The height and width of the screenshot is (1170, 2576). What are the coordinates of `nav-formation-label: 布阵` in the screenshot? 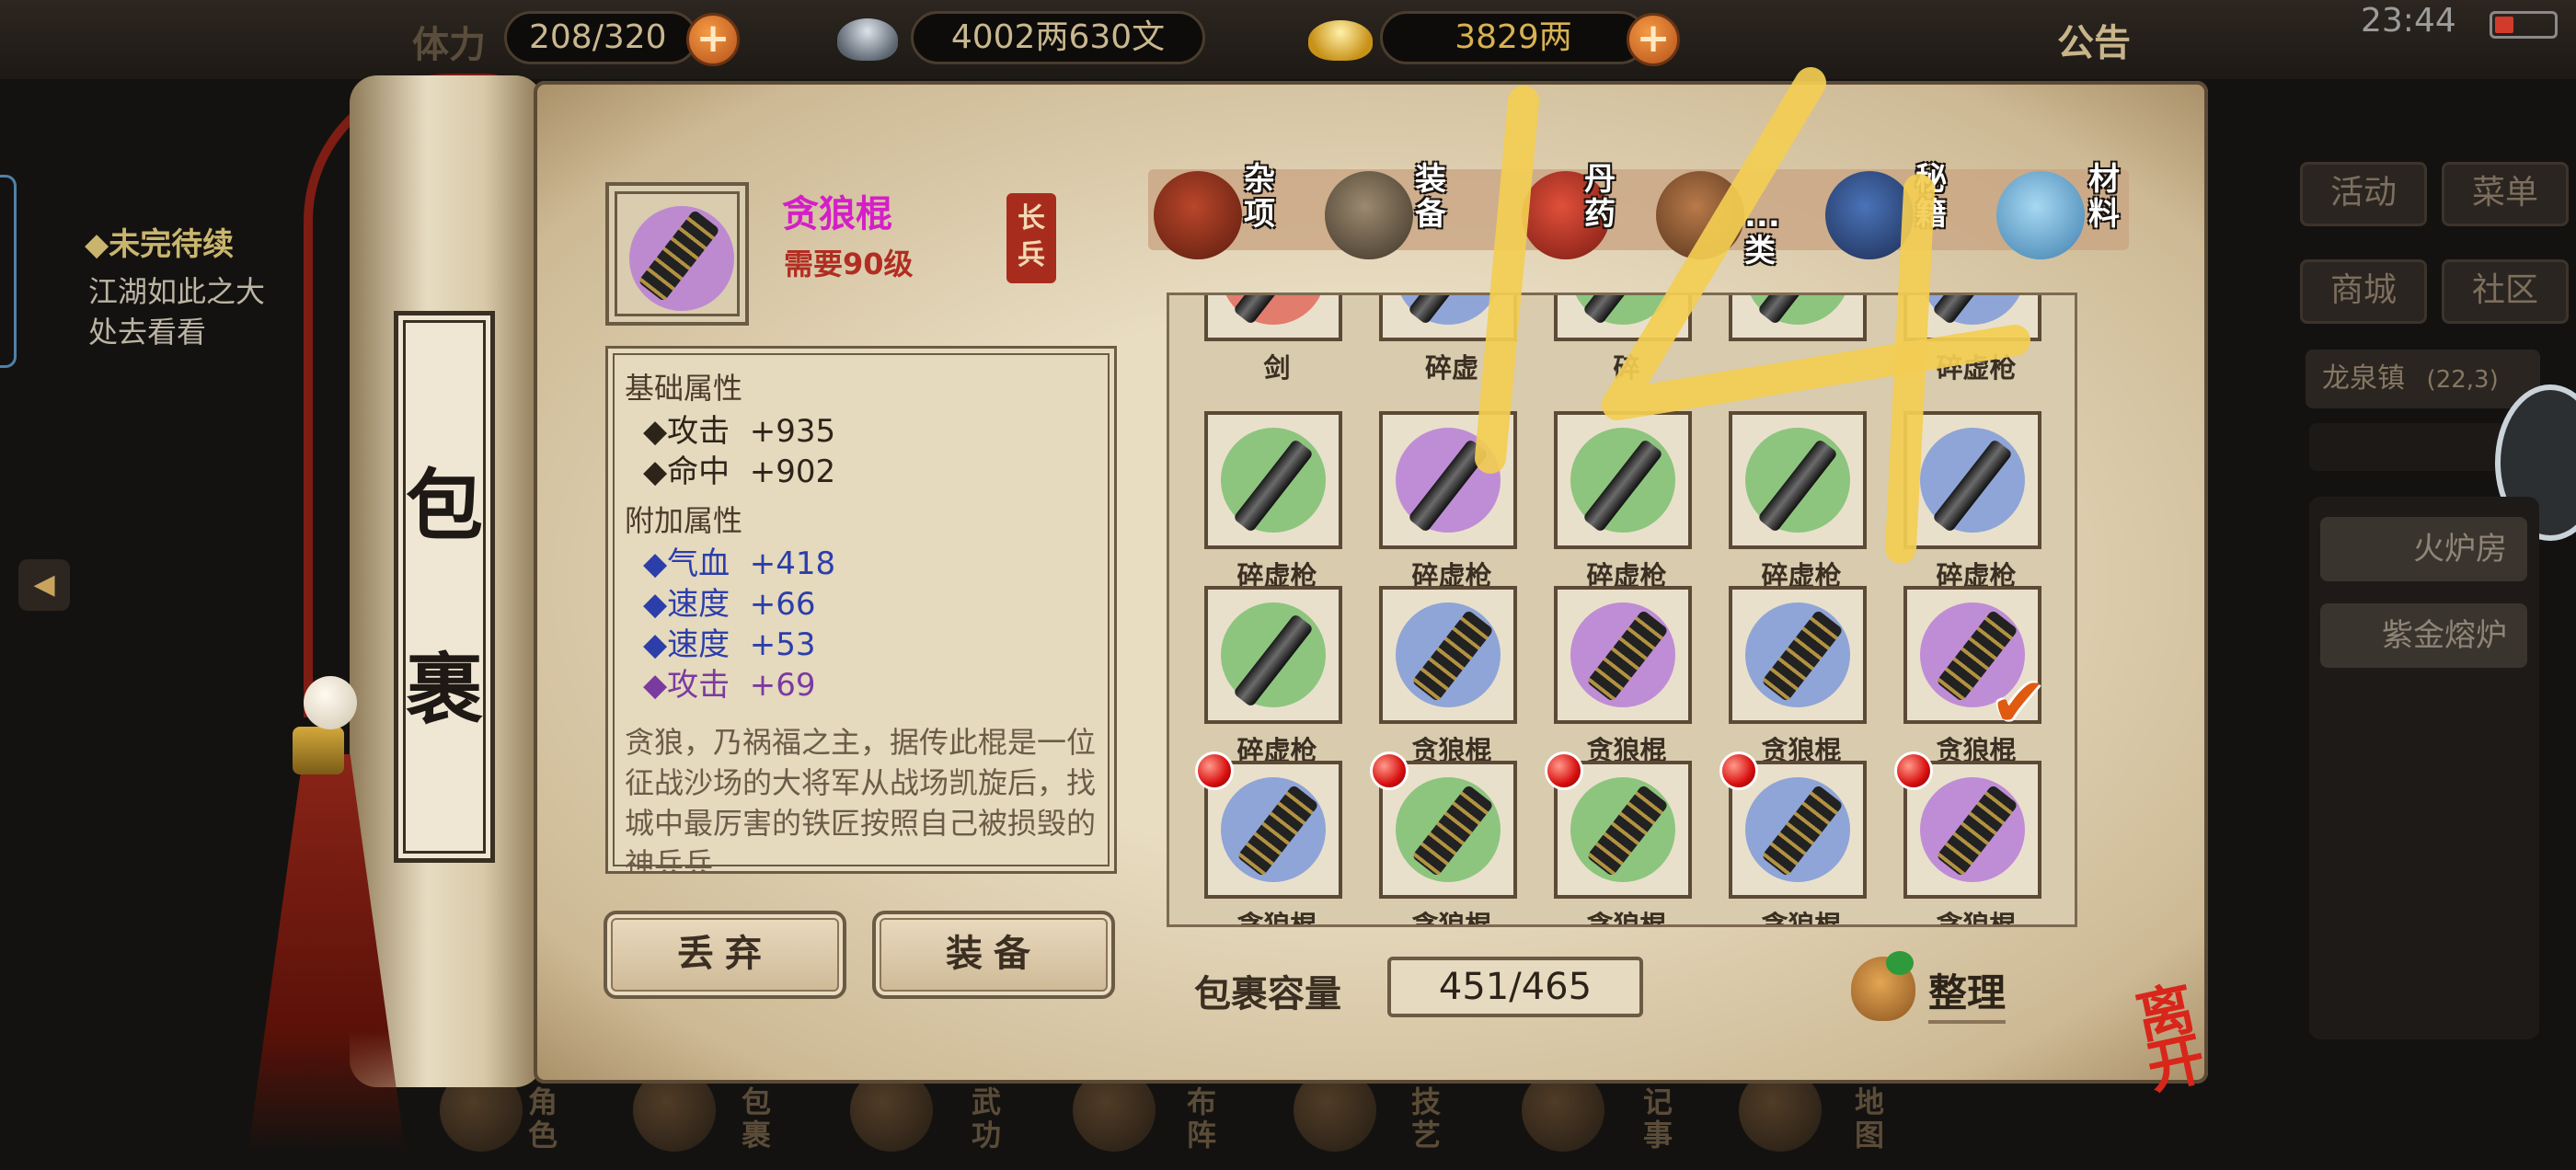 It's located at (1202, 1118).